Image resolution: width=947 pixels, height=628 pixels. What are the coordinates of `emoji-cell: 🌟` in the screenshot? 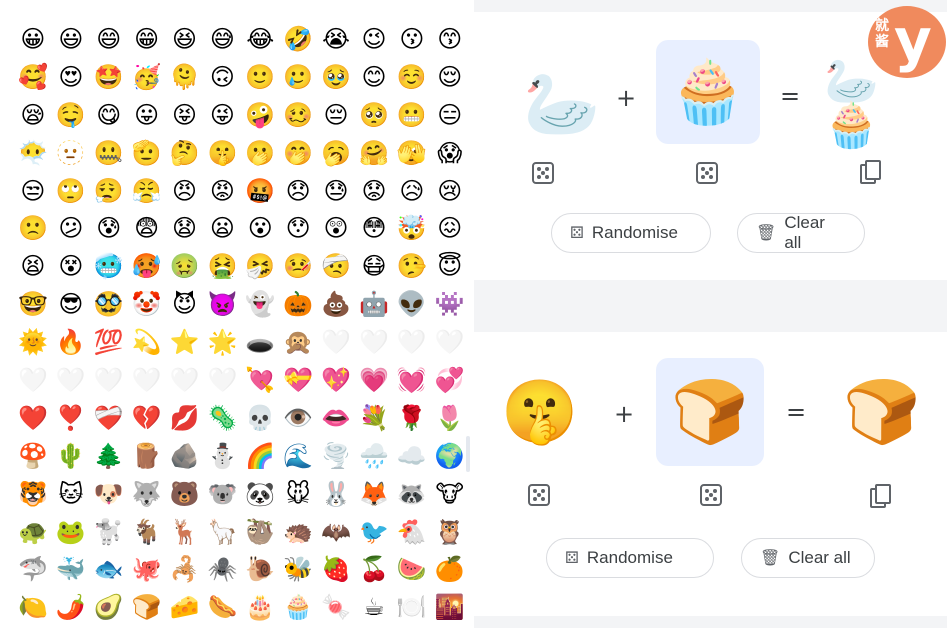 It's located at (222, 342).